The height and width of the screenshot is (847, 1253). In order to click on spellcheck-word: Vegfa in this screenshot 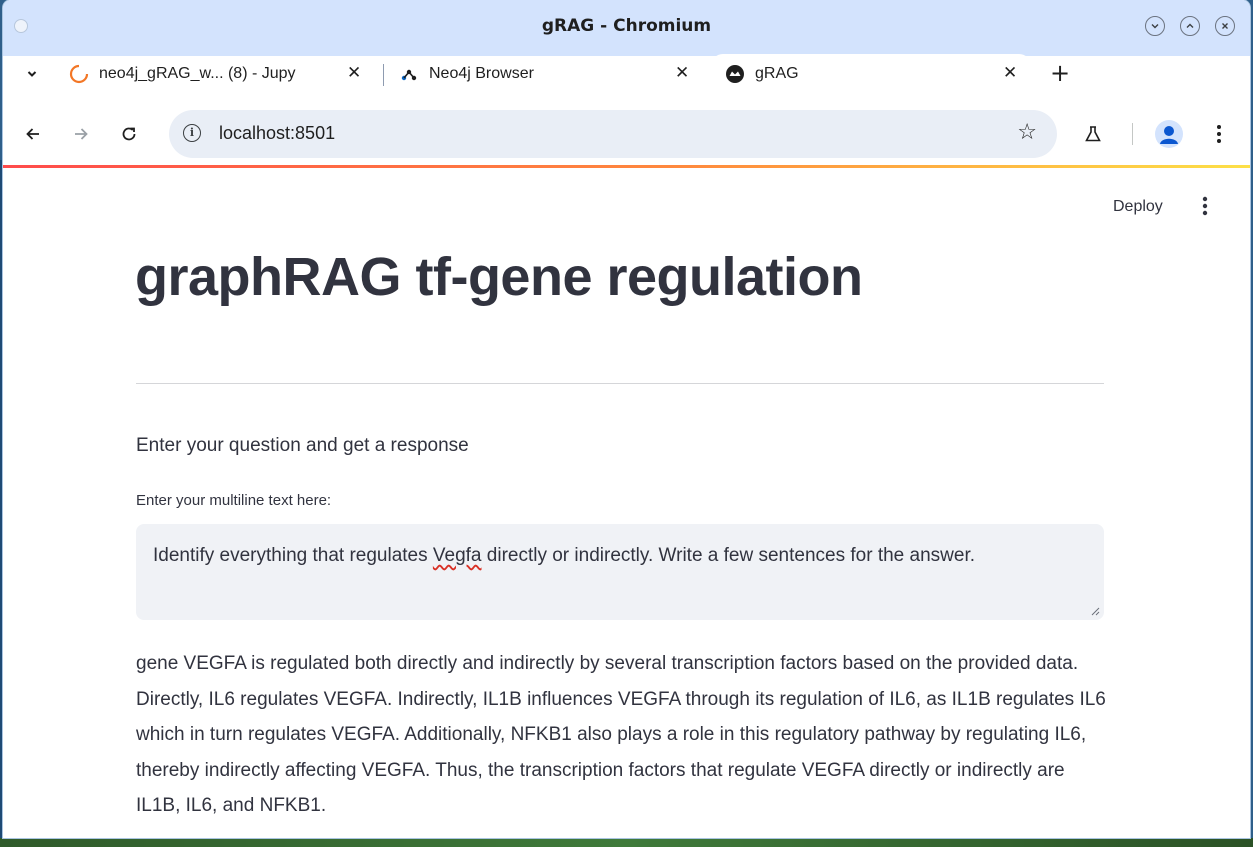, I will do `click(457, 555)`.